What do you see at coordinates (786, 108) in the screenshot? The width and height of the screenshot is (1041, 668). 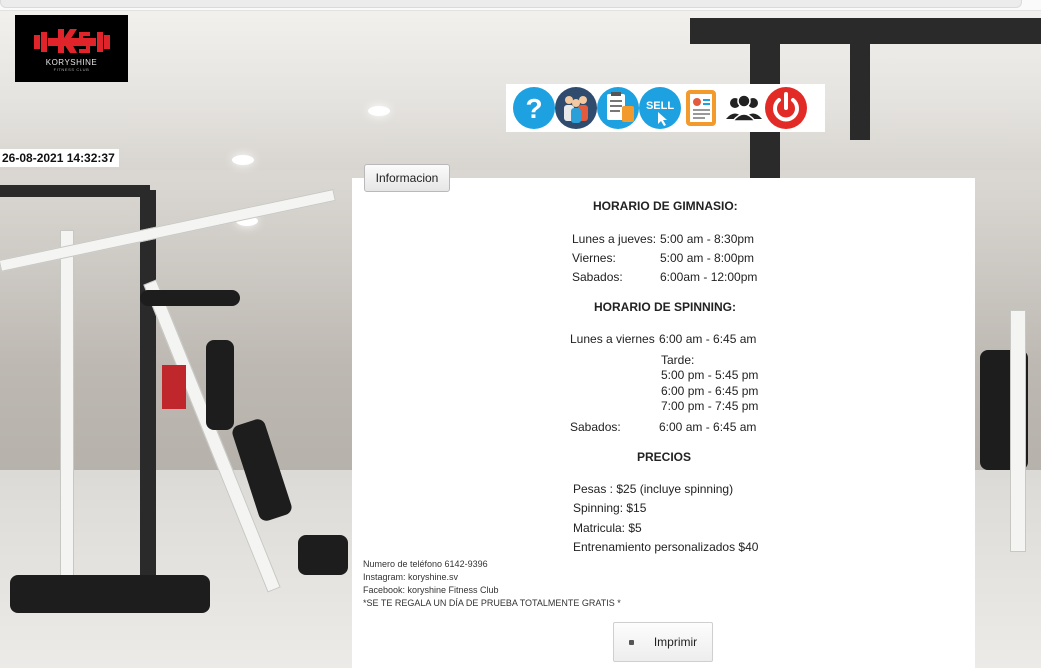 I see `power-icon` at bounding box center [786, 108].